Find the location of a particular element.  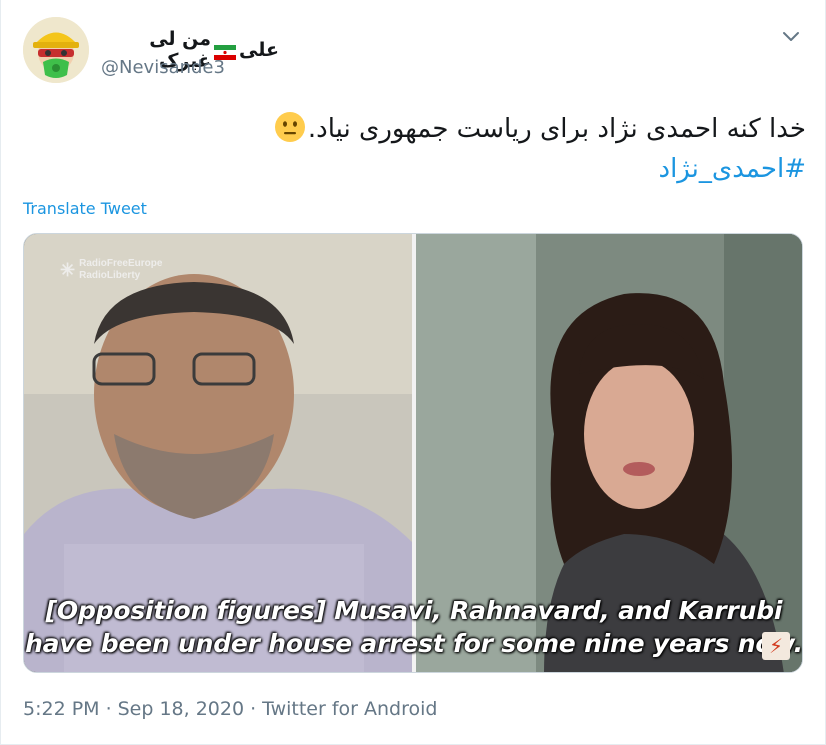

tweet-meta: 5:22 PM · Sep 18, 2020 · Twitter for Android is located at coordinates (230, 709).